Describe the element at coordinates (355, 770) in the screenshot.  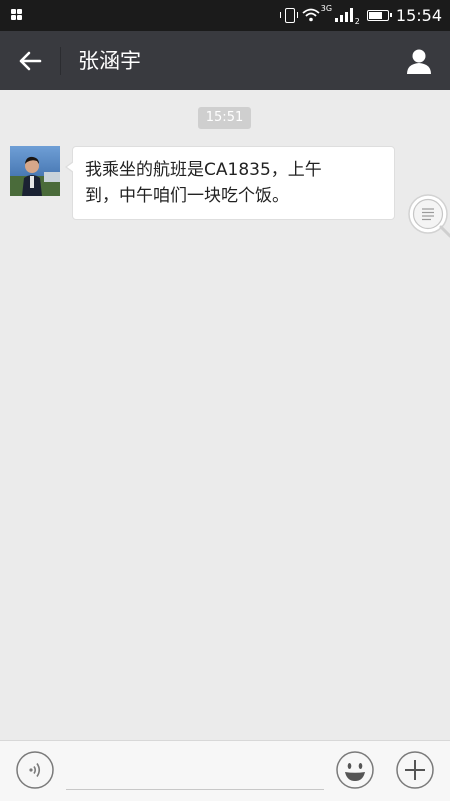
I see `emoji-icon` at that location.